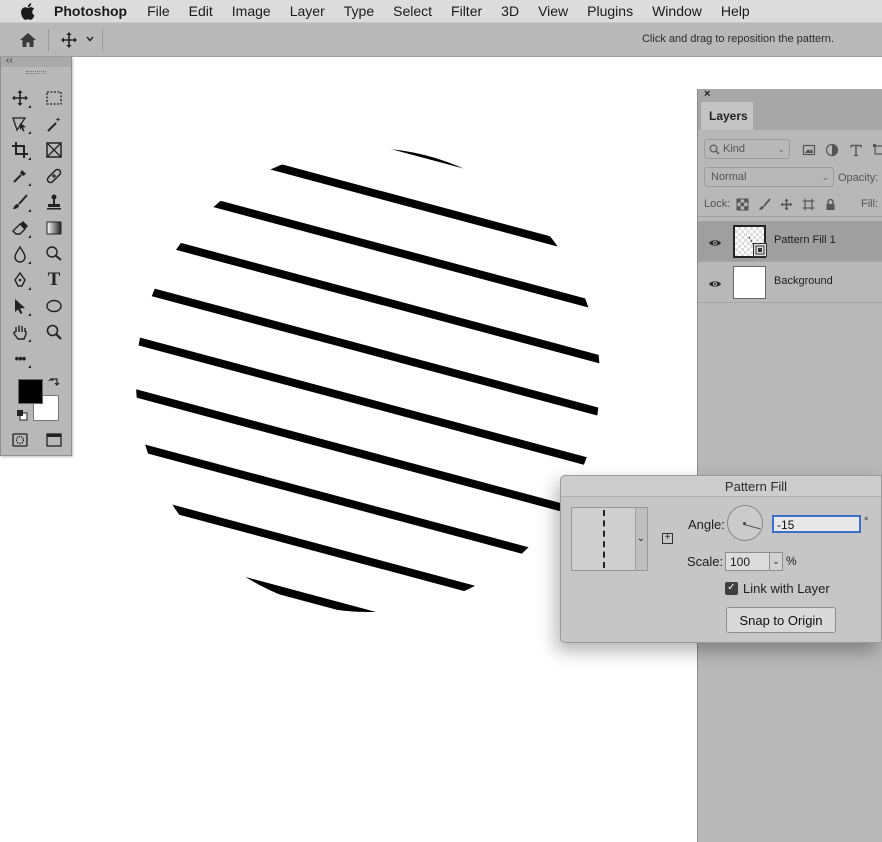 The image size is (882, 842). Describe the element at coordinates (20, 440) in the screenshot. I see `quick-mask-tool` at that location.